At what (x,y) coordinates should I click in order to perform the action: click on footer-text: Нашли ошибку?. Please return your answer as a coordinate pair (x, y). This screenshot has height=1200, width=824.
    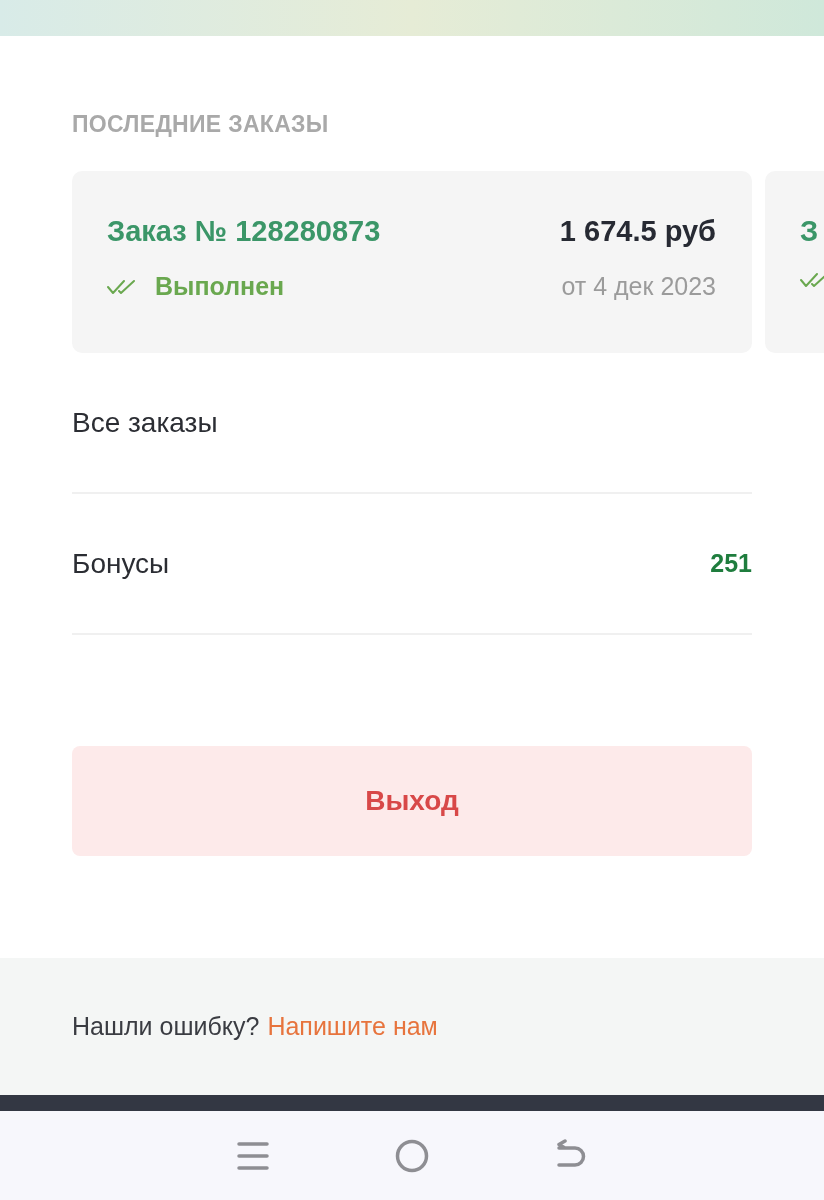
    Looking at the image, I should click on (166, 1026).